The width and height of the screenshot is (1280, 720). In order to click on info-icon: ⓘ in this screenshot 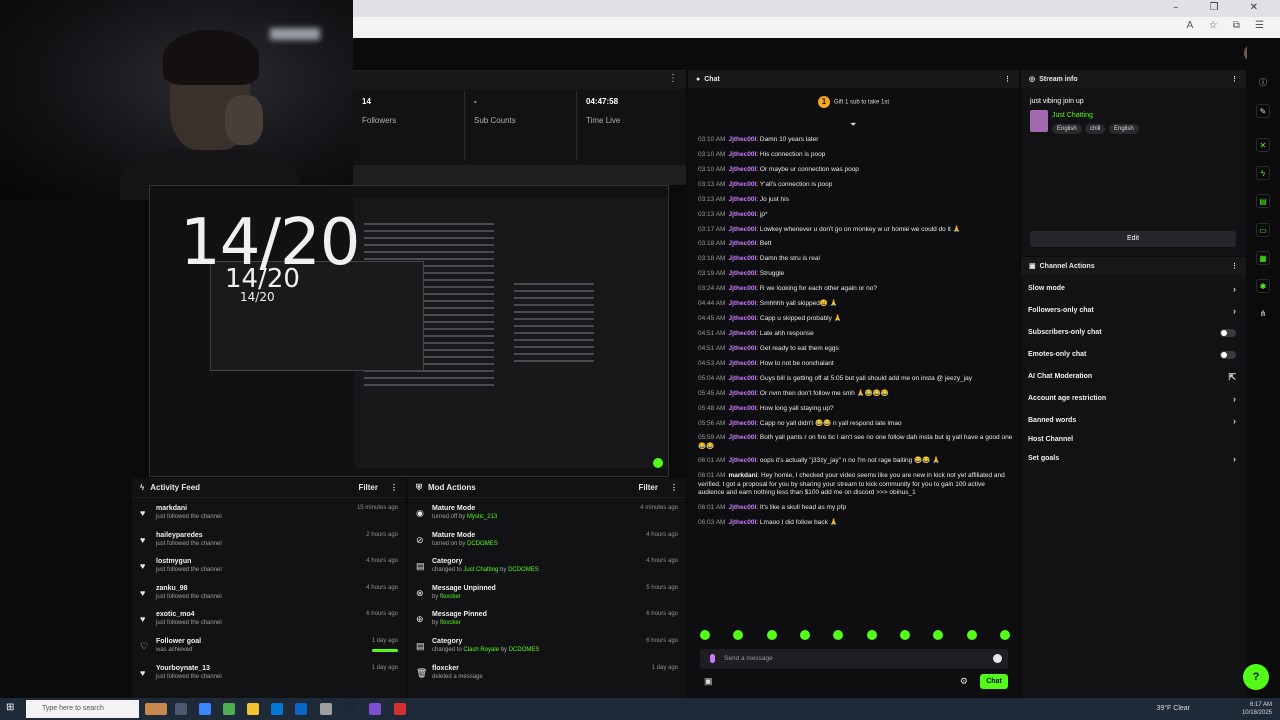, I will do `click(1263, 83)`.